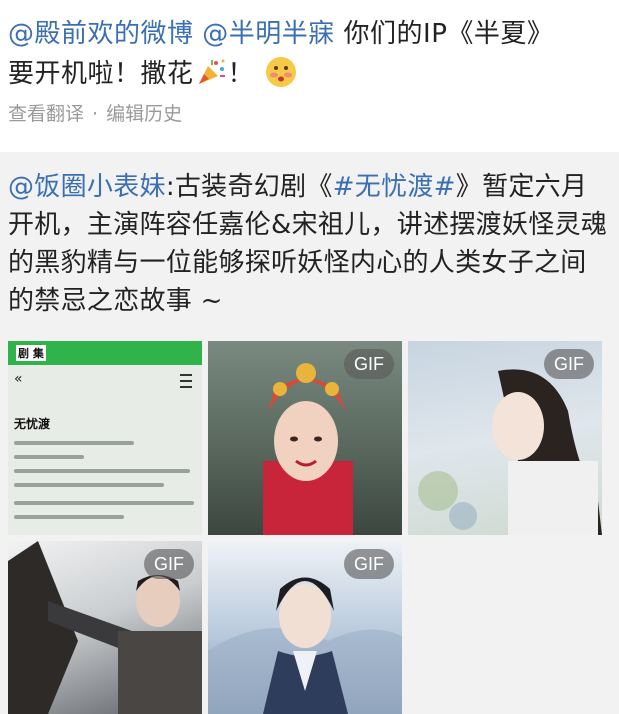  What do you see at coordinates (18, 379) in the screenshot?
I see `back-chevron-icon: «` at bounding box center [18, 379].